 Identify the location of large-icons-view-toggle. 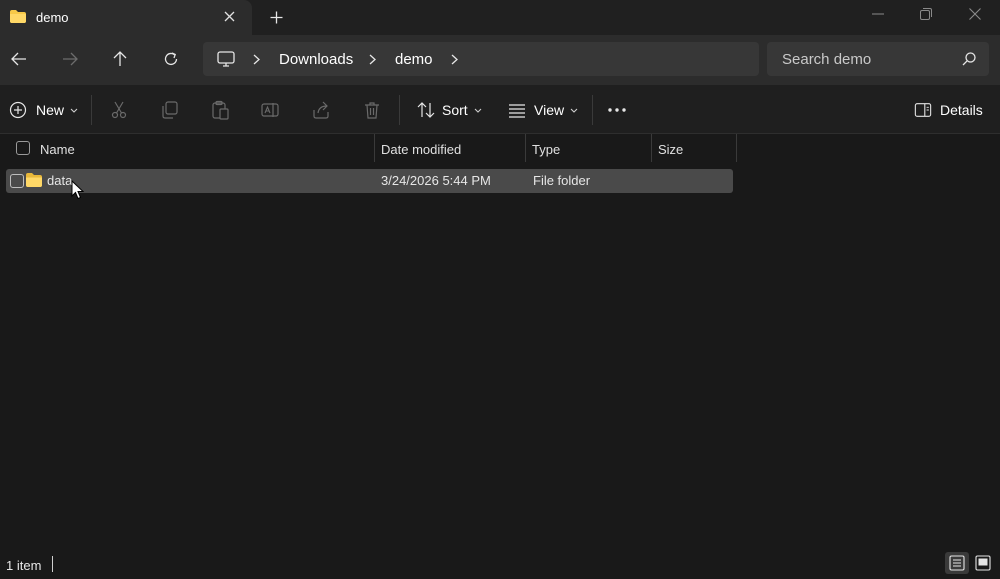
(983, 563).